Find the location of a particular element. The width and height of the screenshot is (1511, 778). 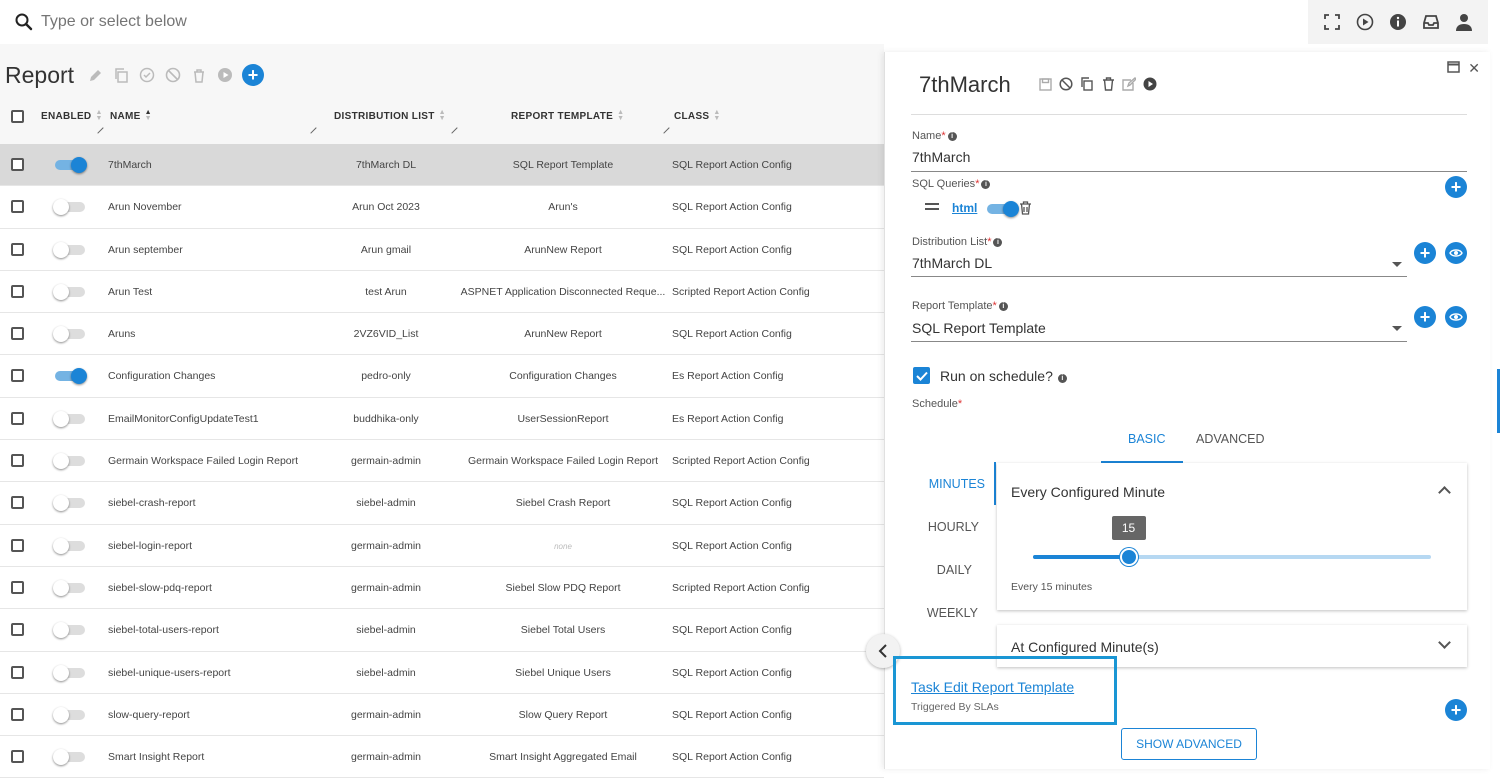

scrollbar is located at coordinates (1498, 401).